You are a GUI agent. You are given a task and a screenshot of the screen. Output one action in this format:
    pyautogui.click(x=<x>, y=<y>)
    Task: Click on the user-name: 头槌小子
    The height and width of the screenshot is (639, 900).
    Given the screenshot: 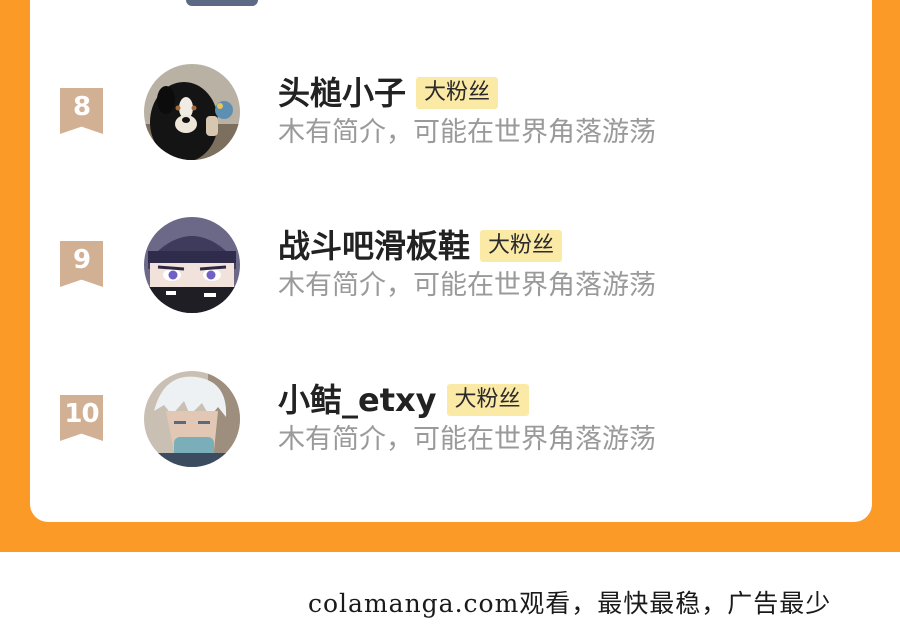 What is the action you would take?
    pyautogui.click(x=342, y=93)
    